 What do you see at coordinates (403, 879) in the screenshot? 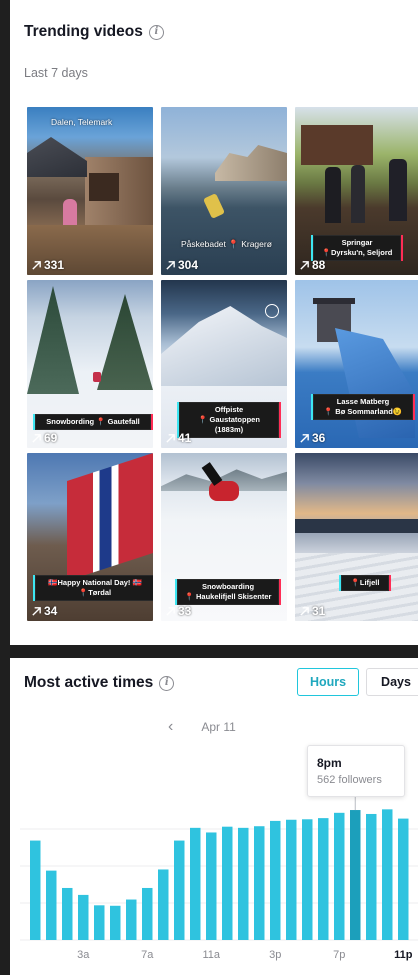
I see `bar-11p` at bounding box center [403, 879].